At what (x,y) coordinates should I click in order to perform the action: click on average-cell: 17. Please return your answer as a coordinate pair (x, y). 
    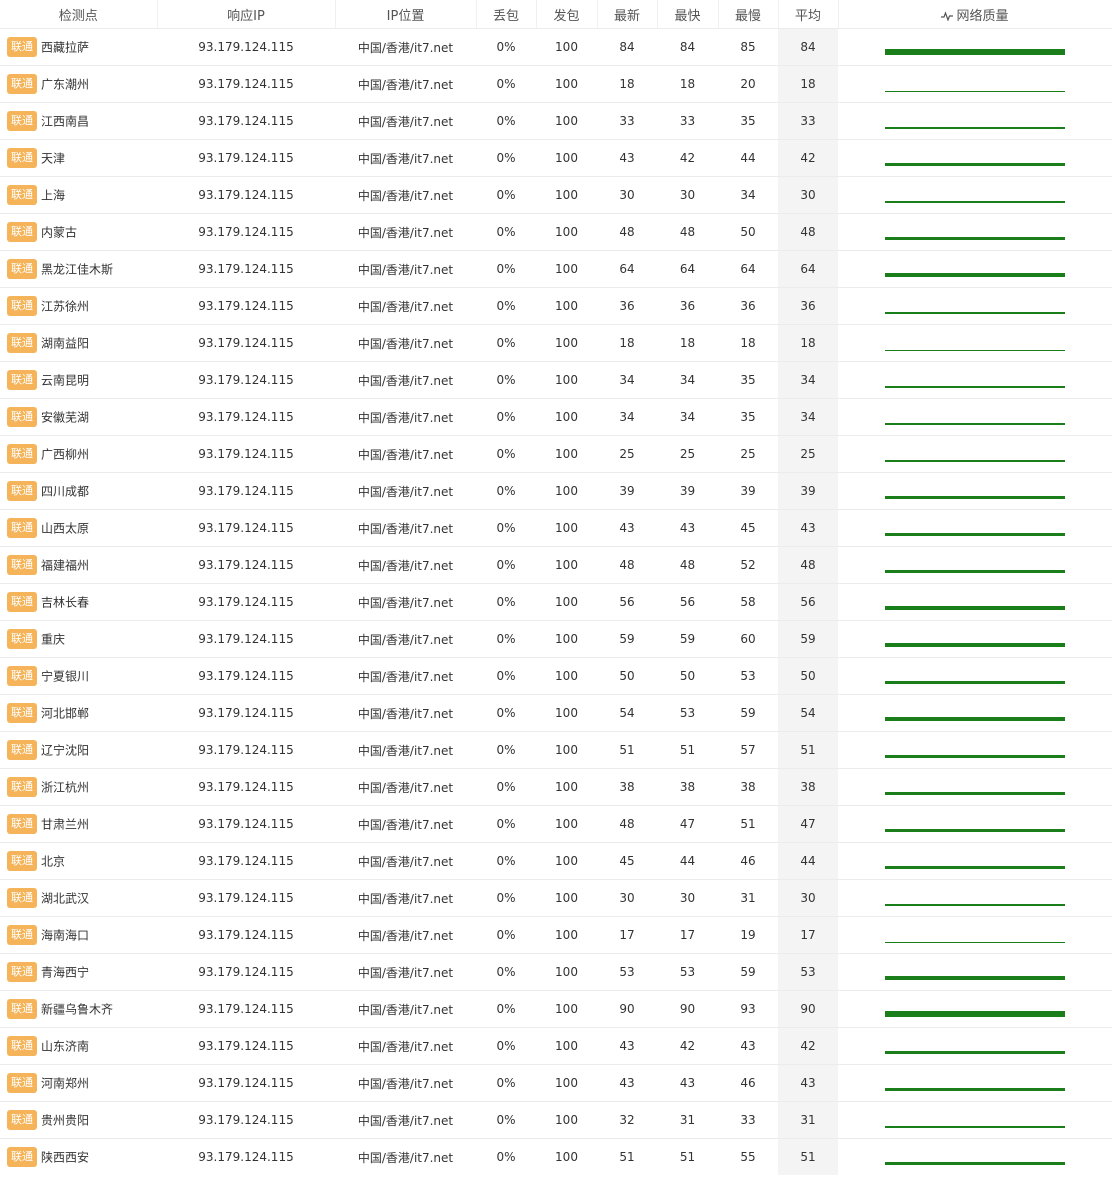
    Looking at the image, I should click on (808, 935).